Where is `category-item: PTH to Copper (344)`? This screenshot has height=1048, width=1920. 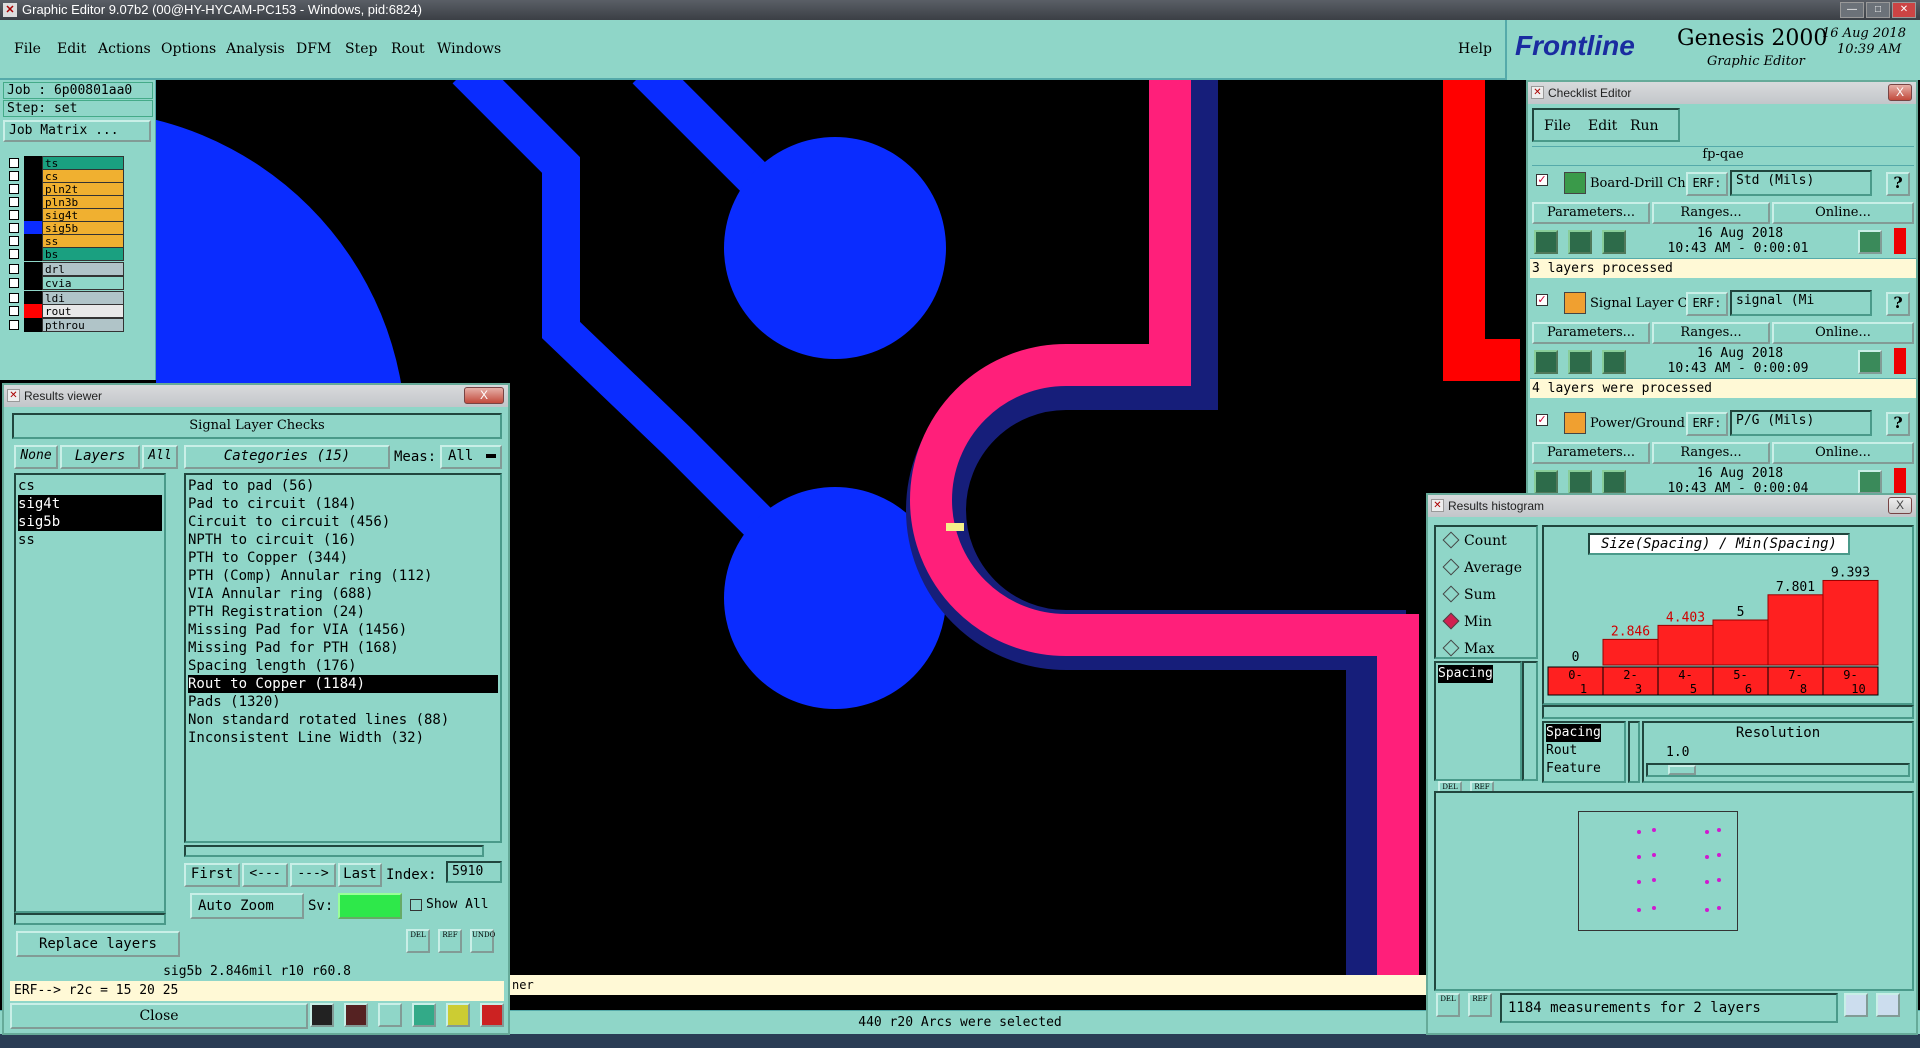
category-item: PTH to Copper (344) is located at coordinates (343, 558).